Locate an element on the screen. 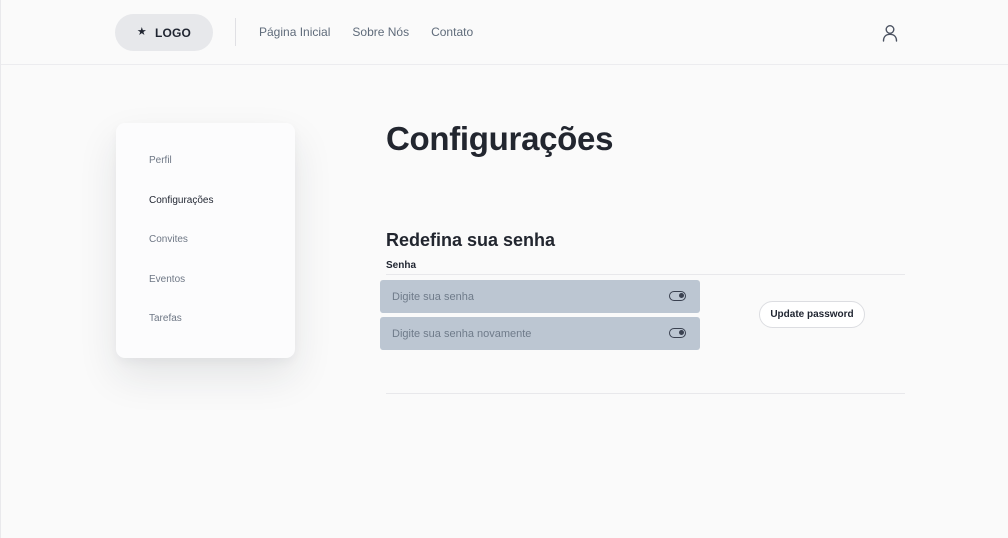  sidebar-item-invites: Convites is located at coordinates (181, 254).